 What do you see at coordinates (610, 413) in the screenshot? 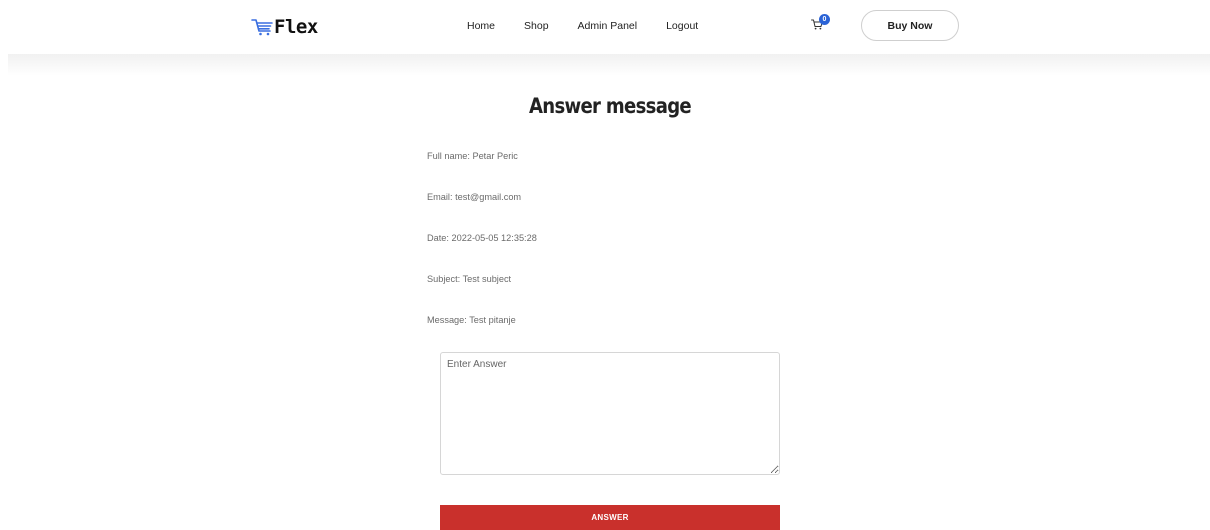
I see `answer-textarea` at bounding box center [610, 413].